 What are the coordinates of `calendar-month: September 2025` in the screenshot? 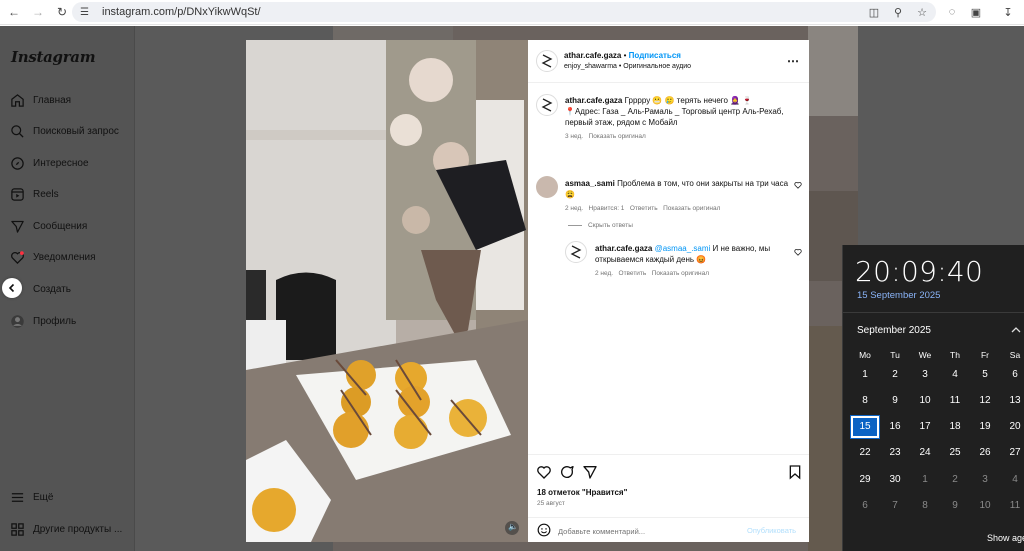 It's located at (894, 330).